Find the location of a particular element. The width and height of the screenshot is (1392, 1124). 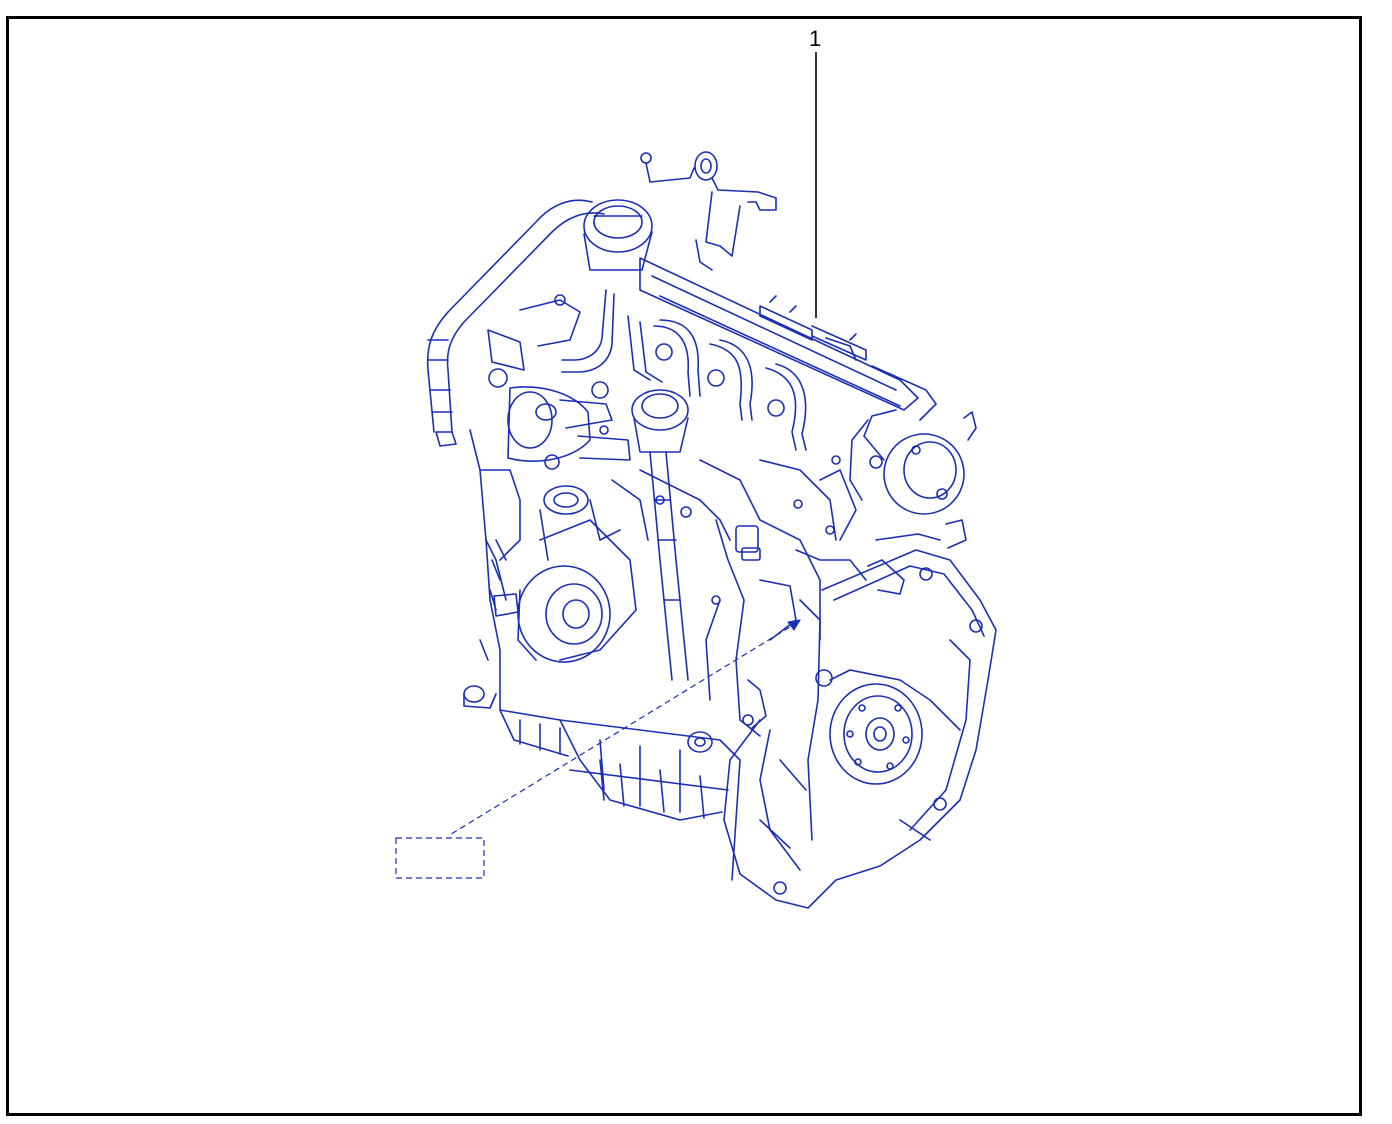

oil-pan-icon is located at coordinates (650, 800).